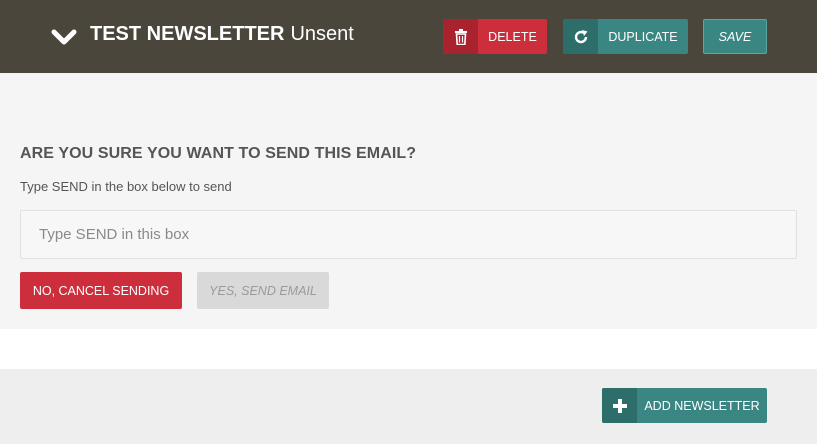  Describe the element at coordinates (408, 234) in the screenshot. I see `send-confirmation-input` at that location.